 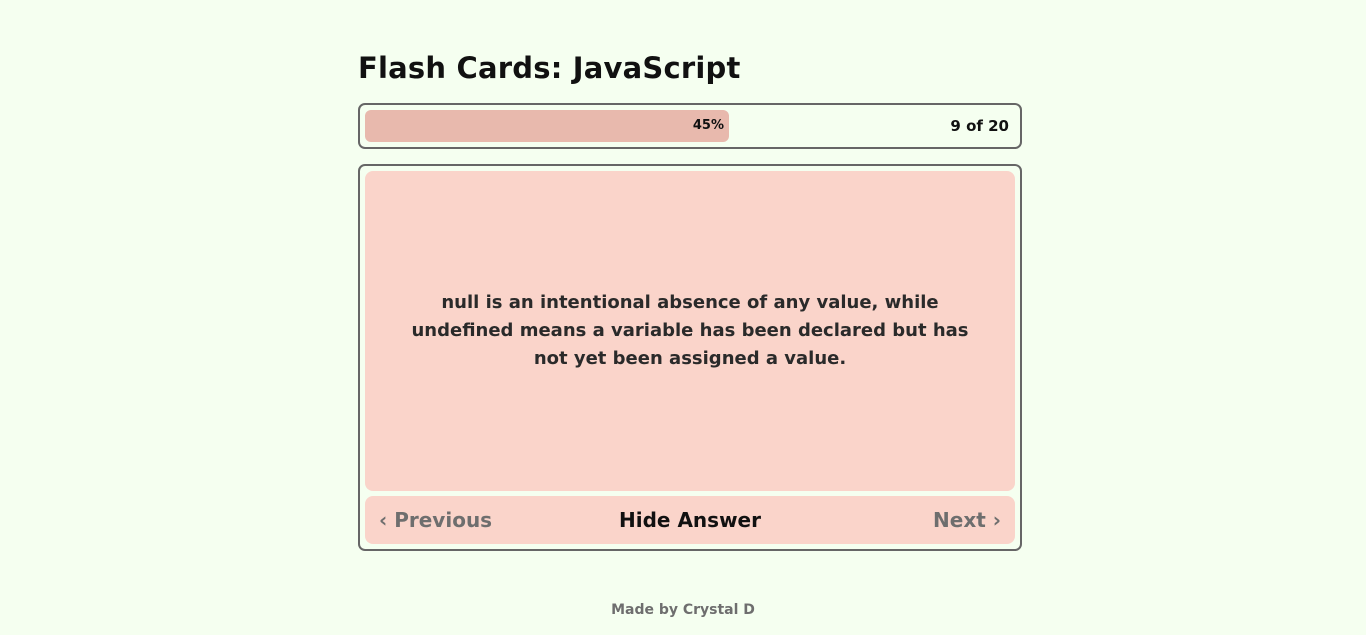 I want to click on progress-panel: 45% 9 of 20, so click(x=690, y=126).